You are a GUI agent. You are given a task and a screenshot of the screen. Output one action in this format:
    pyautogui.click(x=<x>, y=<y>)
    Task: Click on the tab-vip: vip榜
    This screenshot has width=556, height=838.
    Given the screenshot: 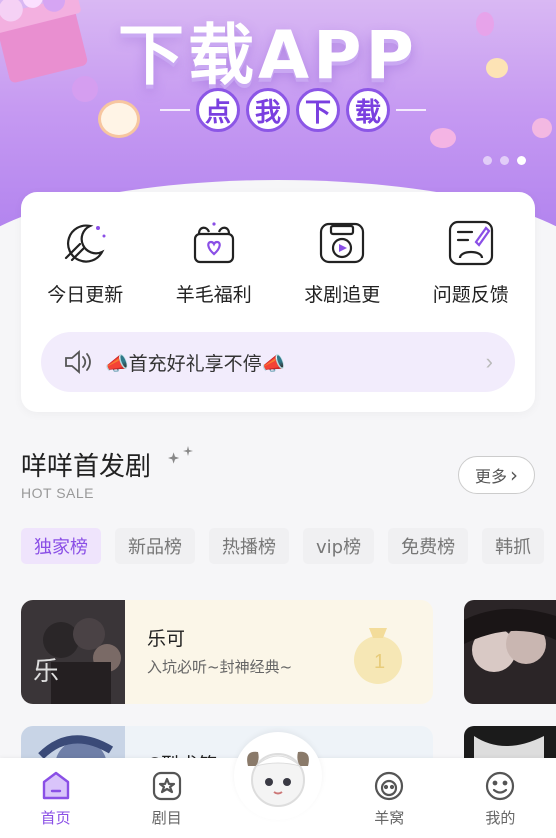 What is the action you would take?
    pyautogui.click(x=339, y=546)
    